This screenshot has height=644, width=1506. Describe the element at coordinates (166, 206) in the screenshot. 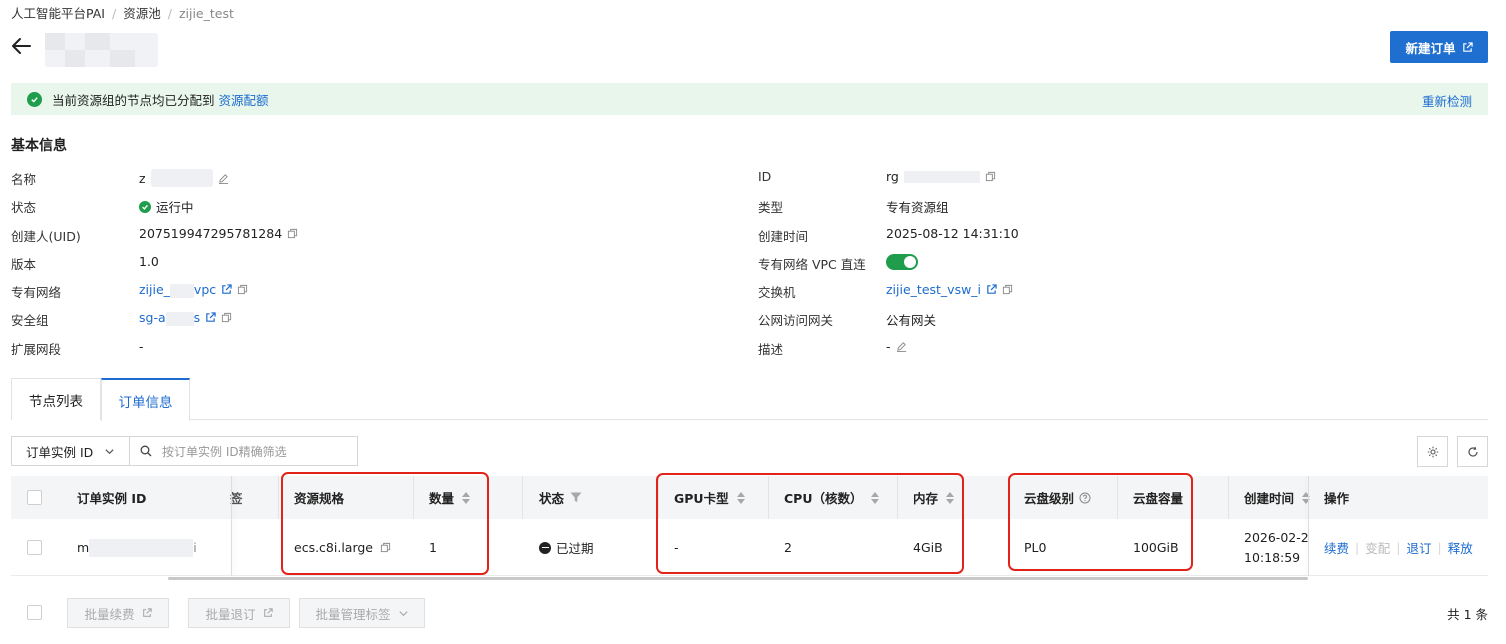

I see `status-value: 运行中` at that location.